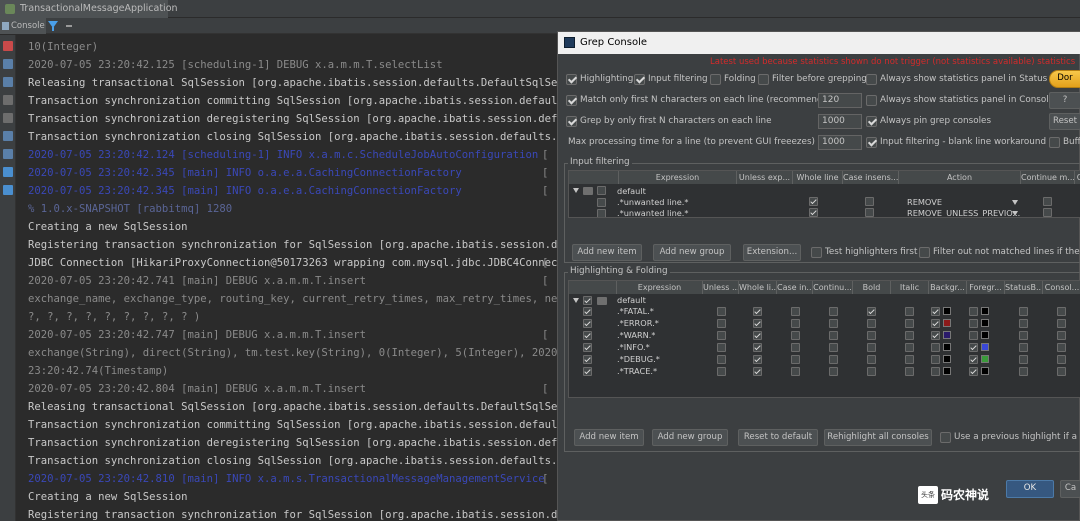 This screenshot has width=1080, height=521. Describe the element at coordinates (8, 100) in the screenshot. I see `wrap-icon` at that location.